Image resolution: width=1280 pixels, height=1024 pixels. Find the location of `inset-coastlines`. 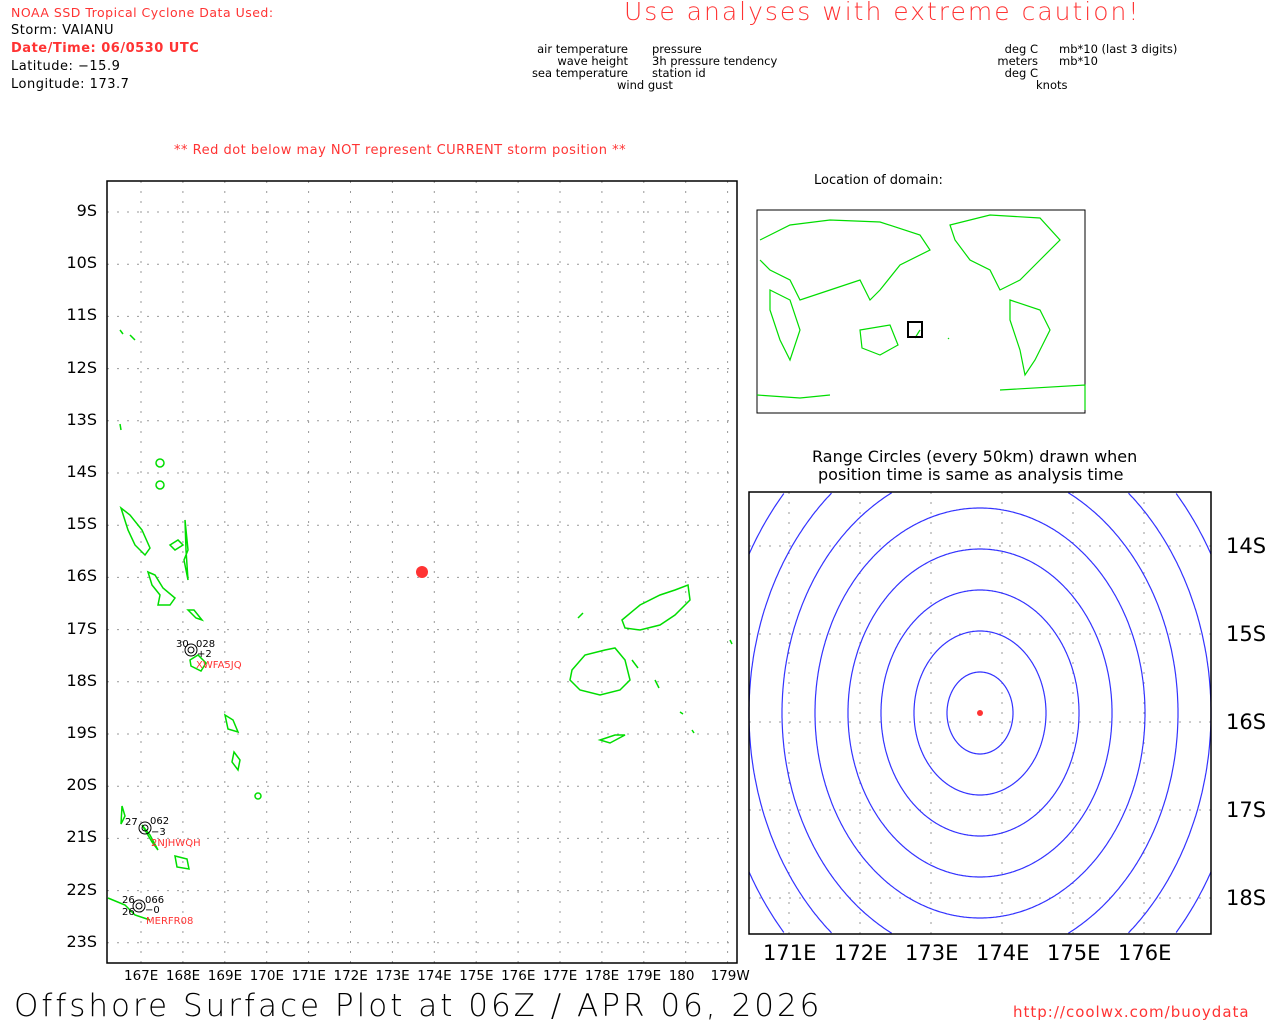

inset-coastlines is located at coordinates (921, 312).